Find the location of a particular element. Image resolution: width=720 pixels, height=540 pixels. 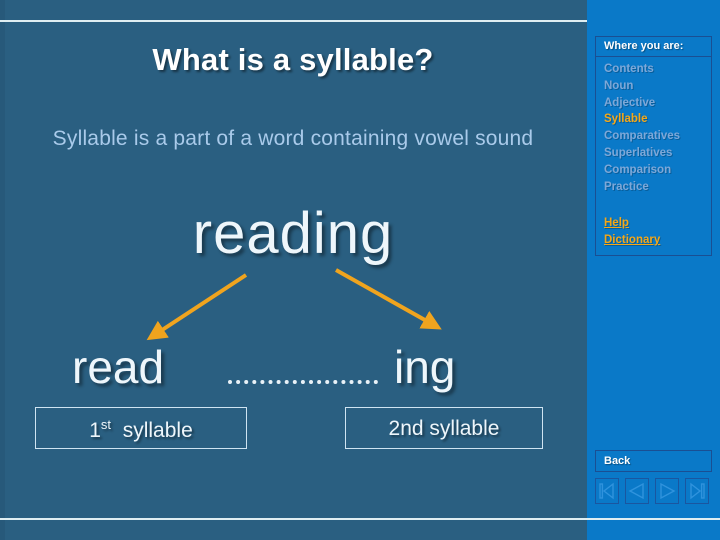

last-slide-button is located at coordinates (697, 491).